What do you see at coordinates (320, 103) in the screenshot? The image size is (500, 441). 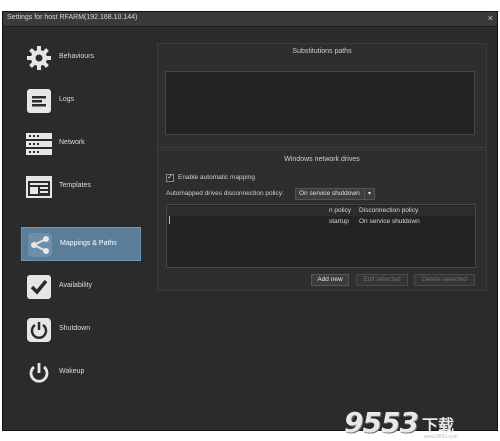 I see `substitutions-list` at bounding box center [320, 103].